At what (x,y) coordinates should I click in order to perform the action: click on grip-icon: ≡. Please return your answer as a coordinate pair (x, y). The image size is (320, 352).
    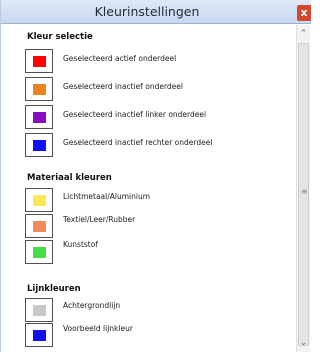
    Looking at the image, I should click on (304, 191).